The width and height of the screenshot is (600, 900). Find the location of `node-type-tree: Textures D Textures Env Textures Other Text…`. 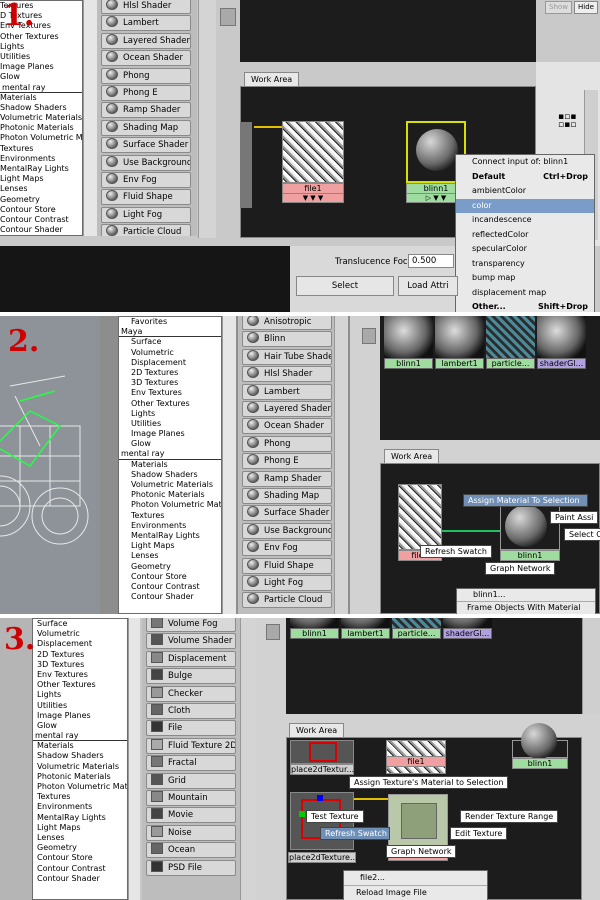

node-type-tree: Textures D Textures Env Textures Other Text… is located at coordinates (41, 118).